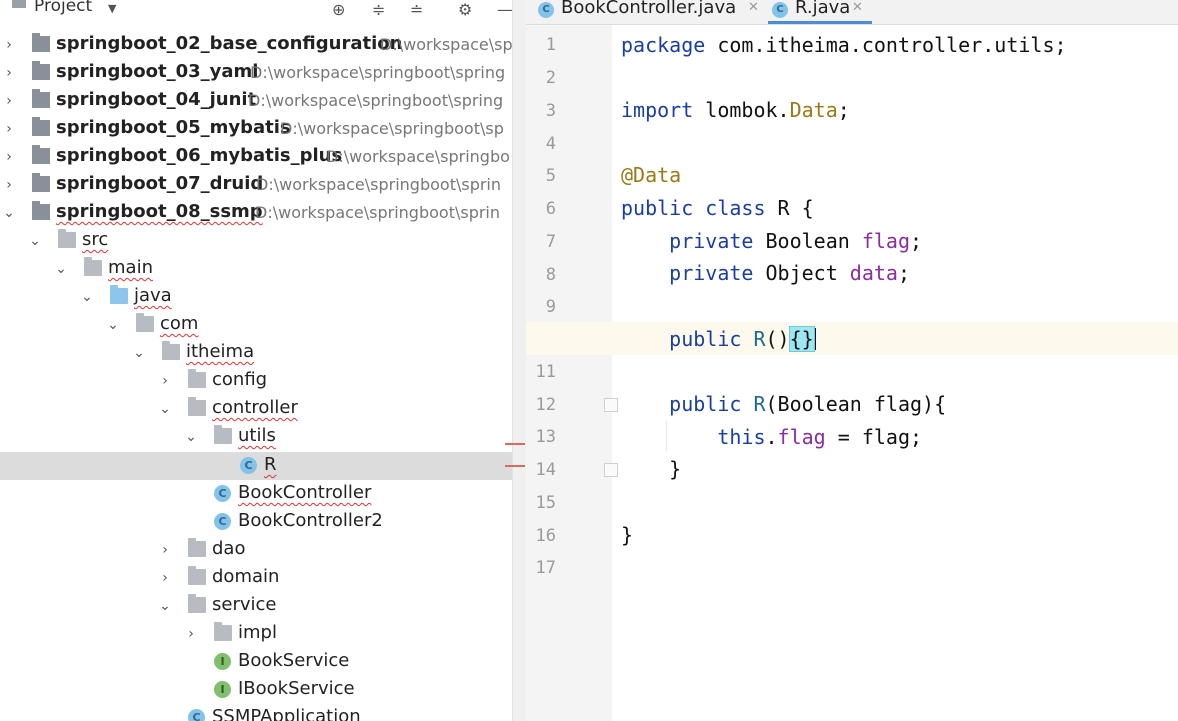 This screenshot has width=1178, height=721. Describe the element at coordinates (446, 44) in the screenshot. I see `tree-item-path: D:\workspace\sp` at that location.